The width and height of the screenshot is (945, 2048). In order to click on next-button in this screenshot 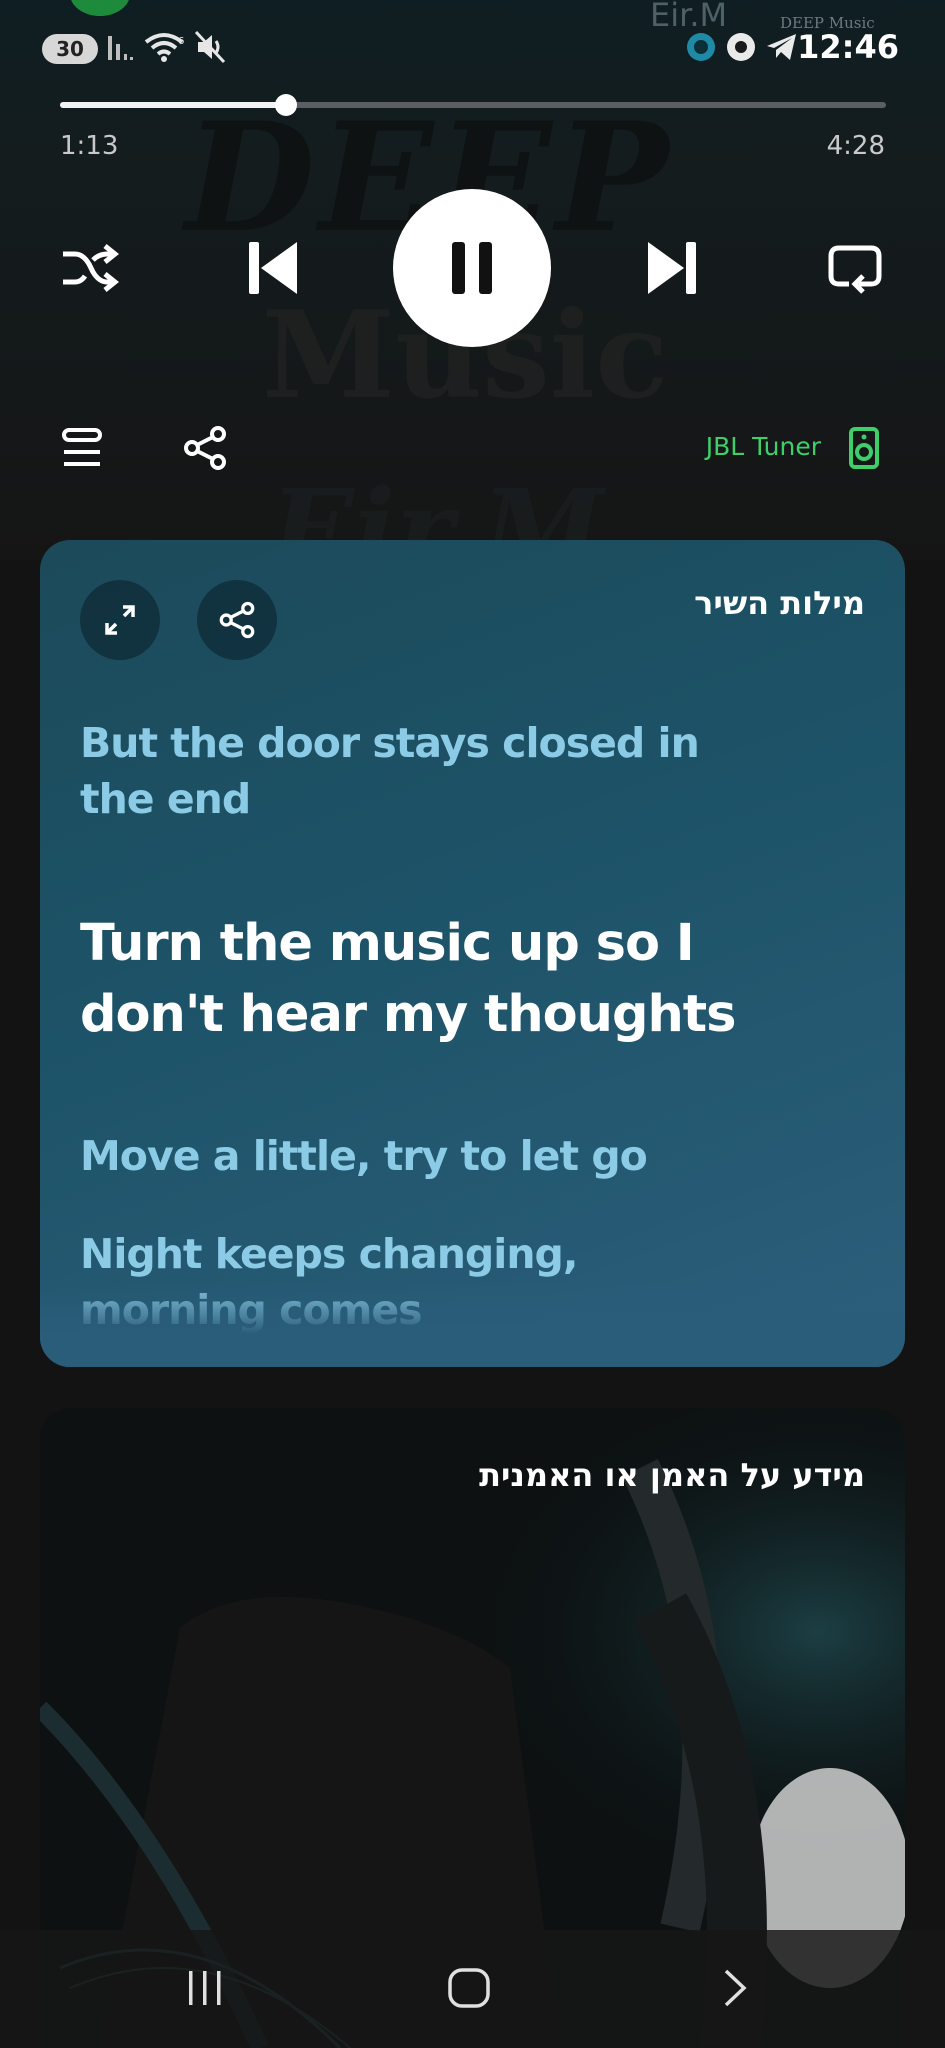, I will do `click(672, 268)`.